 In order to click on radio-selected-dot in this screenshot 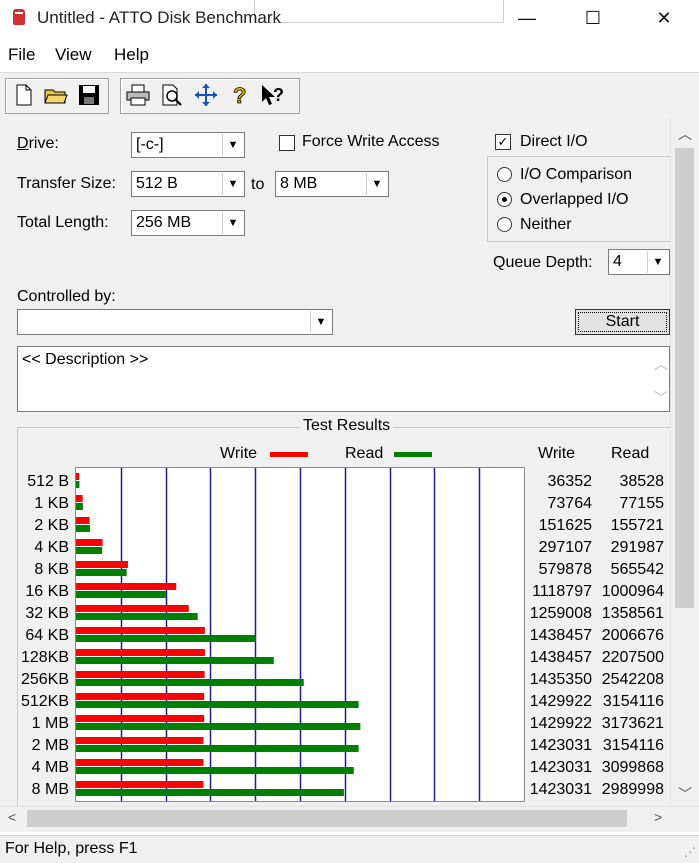, I will do `click(504, 199)`.